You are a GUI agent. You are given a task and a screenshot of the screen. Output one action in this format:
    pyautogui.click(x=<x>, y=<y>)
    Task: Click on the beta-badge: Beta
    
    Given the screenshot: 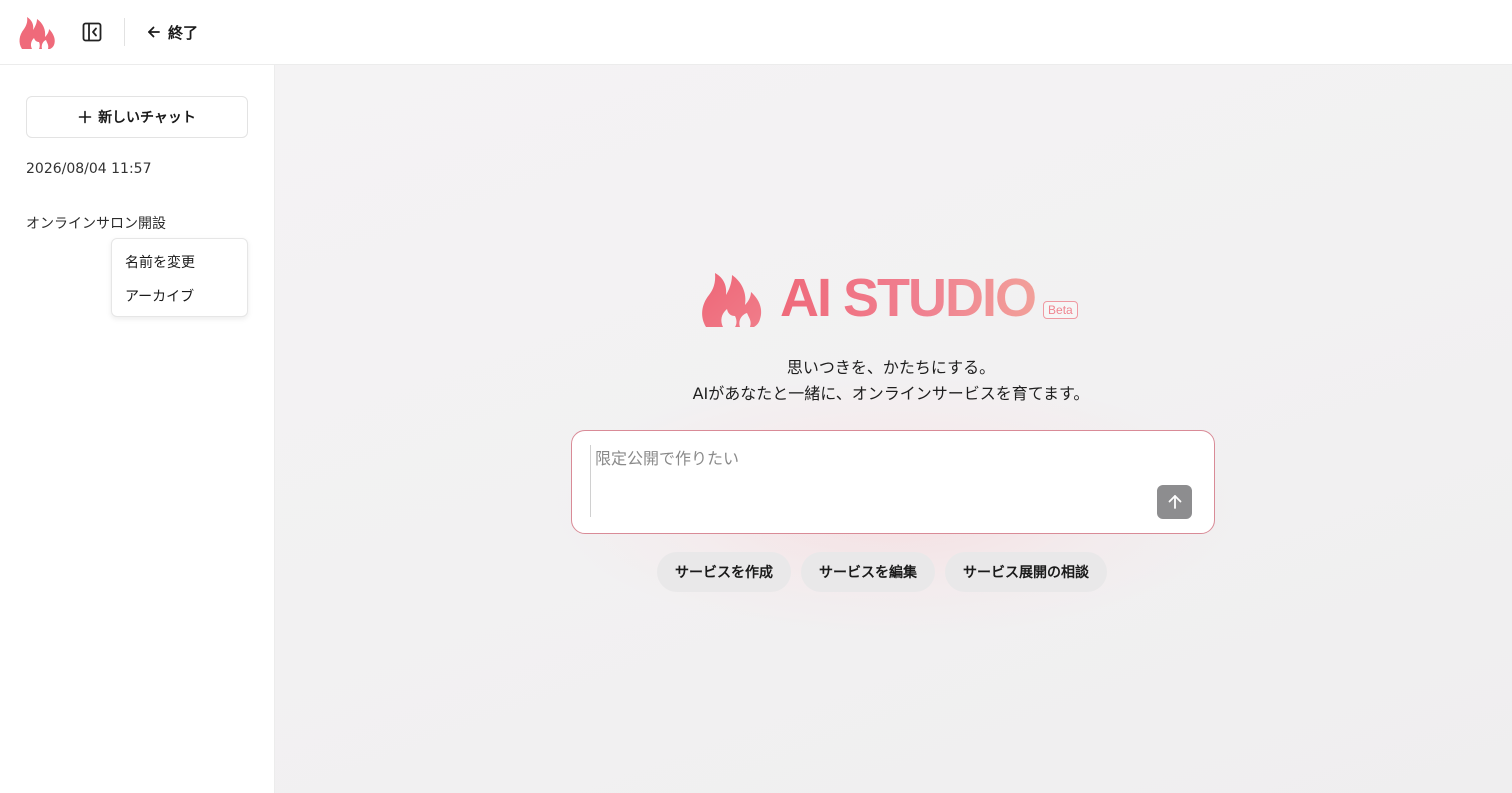 What is the action you would take?
    pyautogui.click(x=1060, y=310)
    